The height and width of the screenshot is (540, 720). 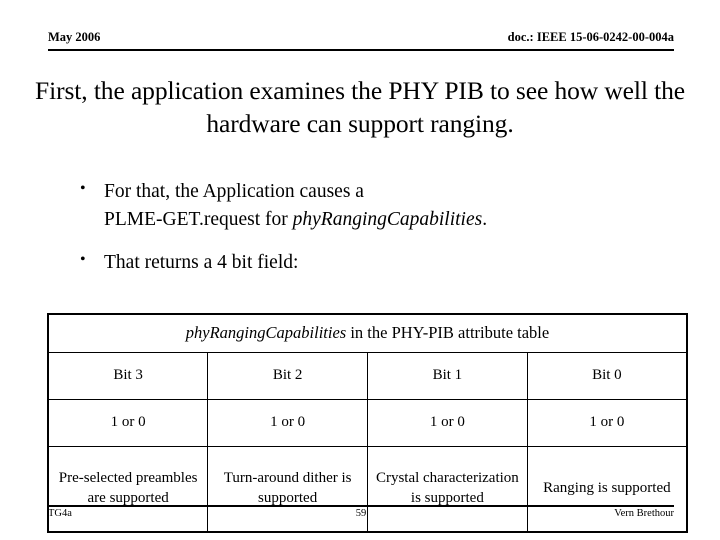 What do you see at coordinates (201, 263) in the screenshot?
I see `bullet-2-text: That returns a 4 bit field:` at bounding box center [201, 263].